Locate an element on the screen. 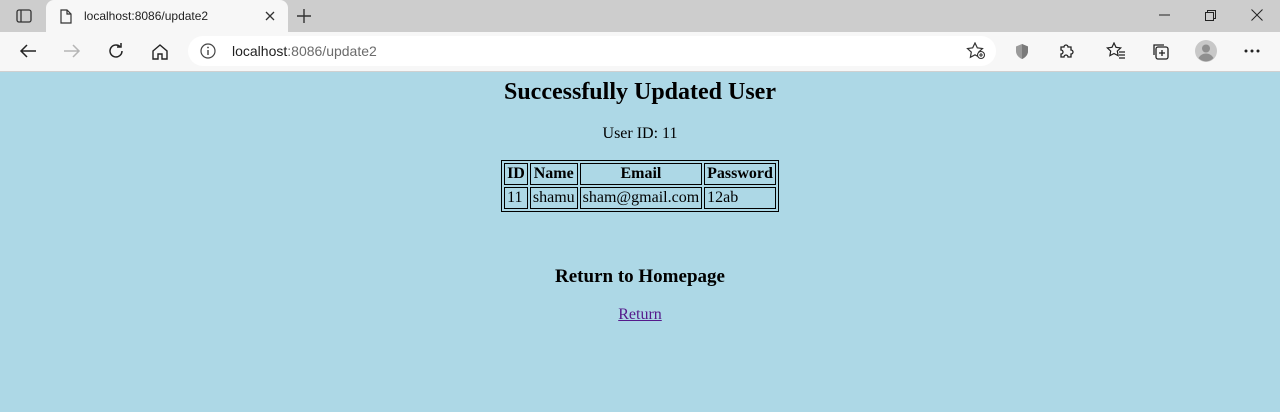  tab-title: localhost:8086/update2 is located at coordinates (146, 16).